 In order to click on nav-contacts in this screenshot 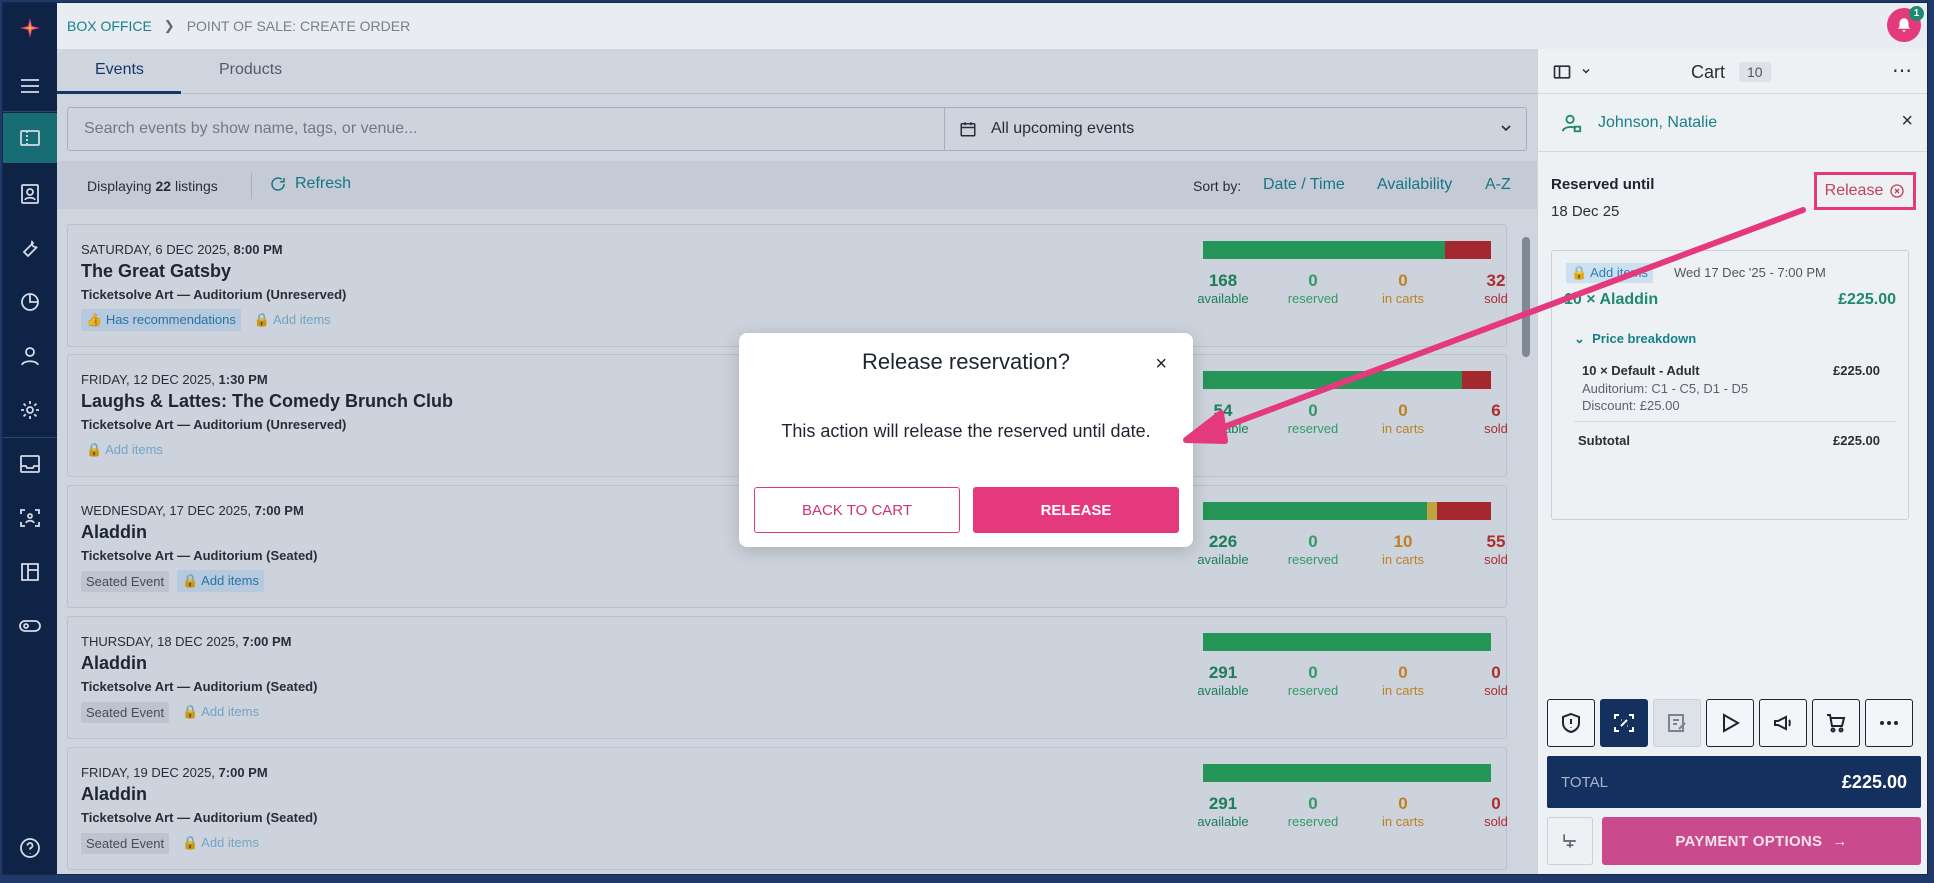, I will do `click(30, 194)`.